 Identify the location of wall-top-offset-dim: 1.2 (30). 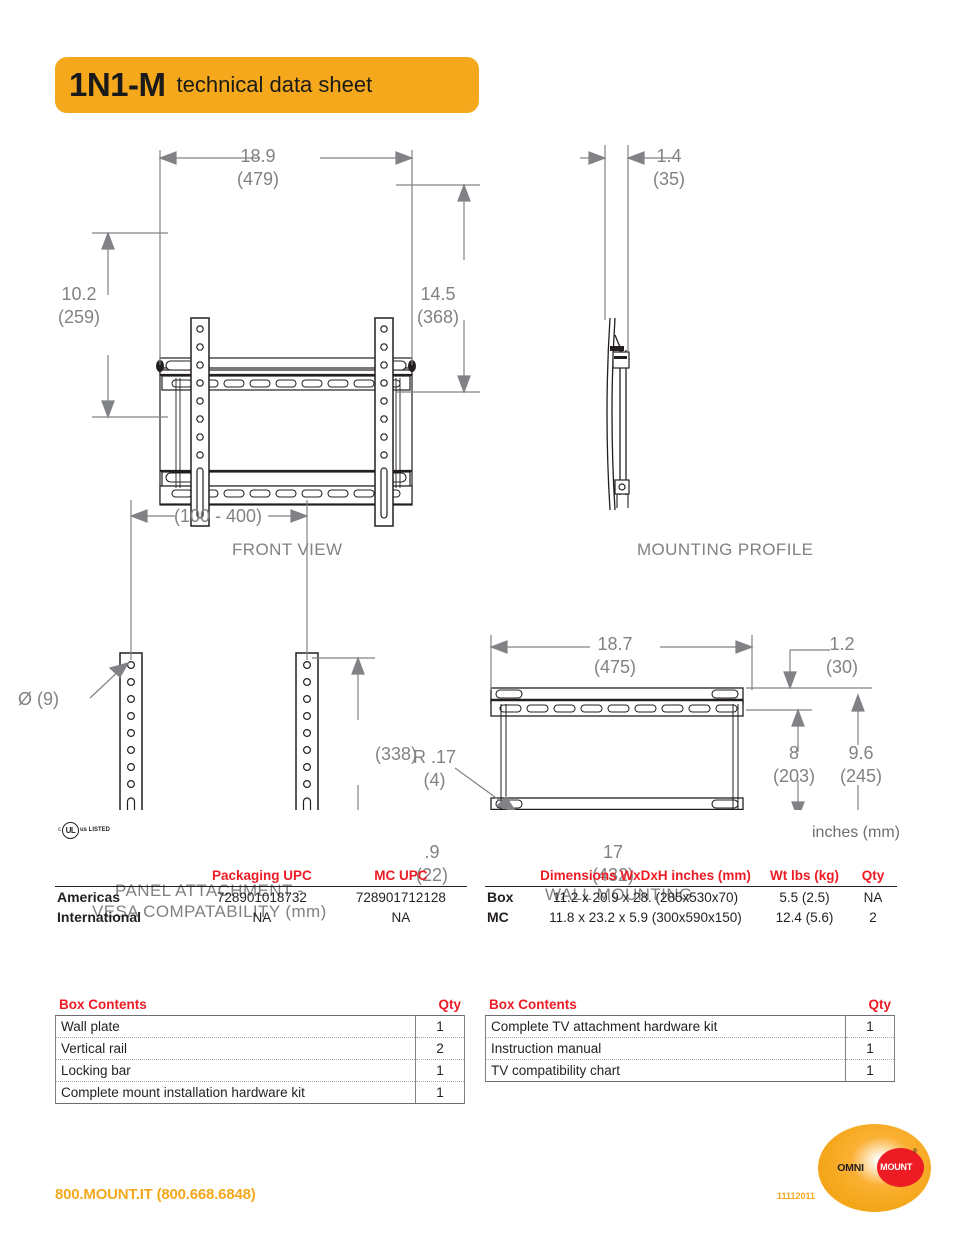
(842, 655).